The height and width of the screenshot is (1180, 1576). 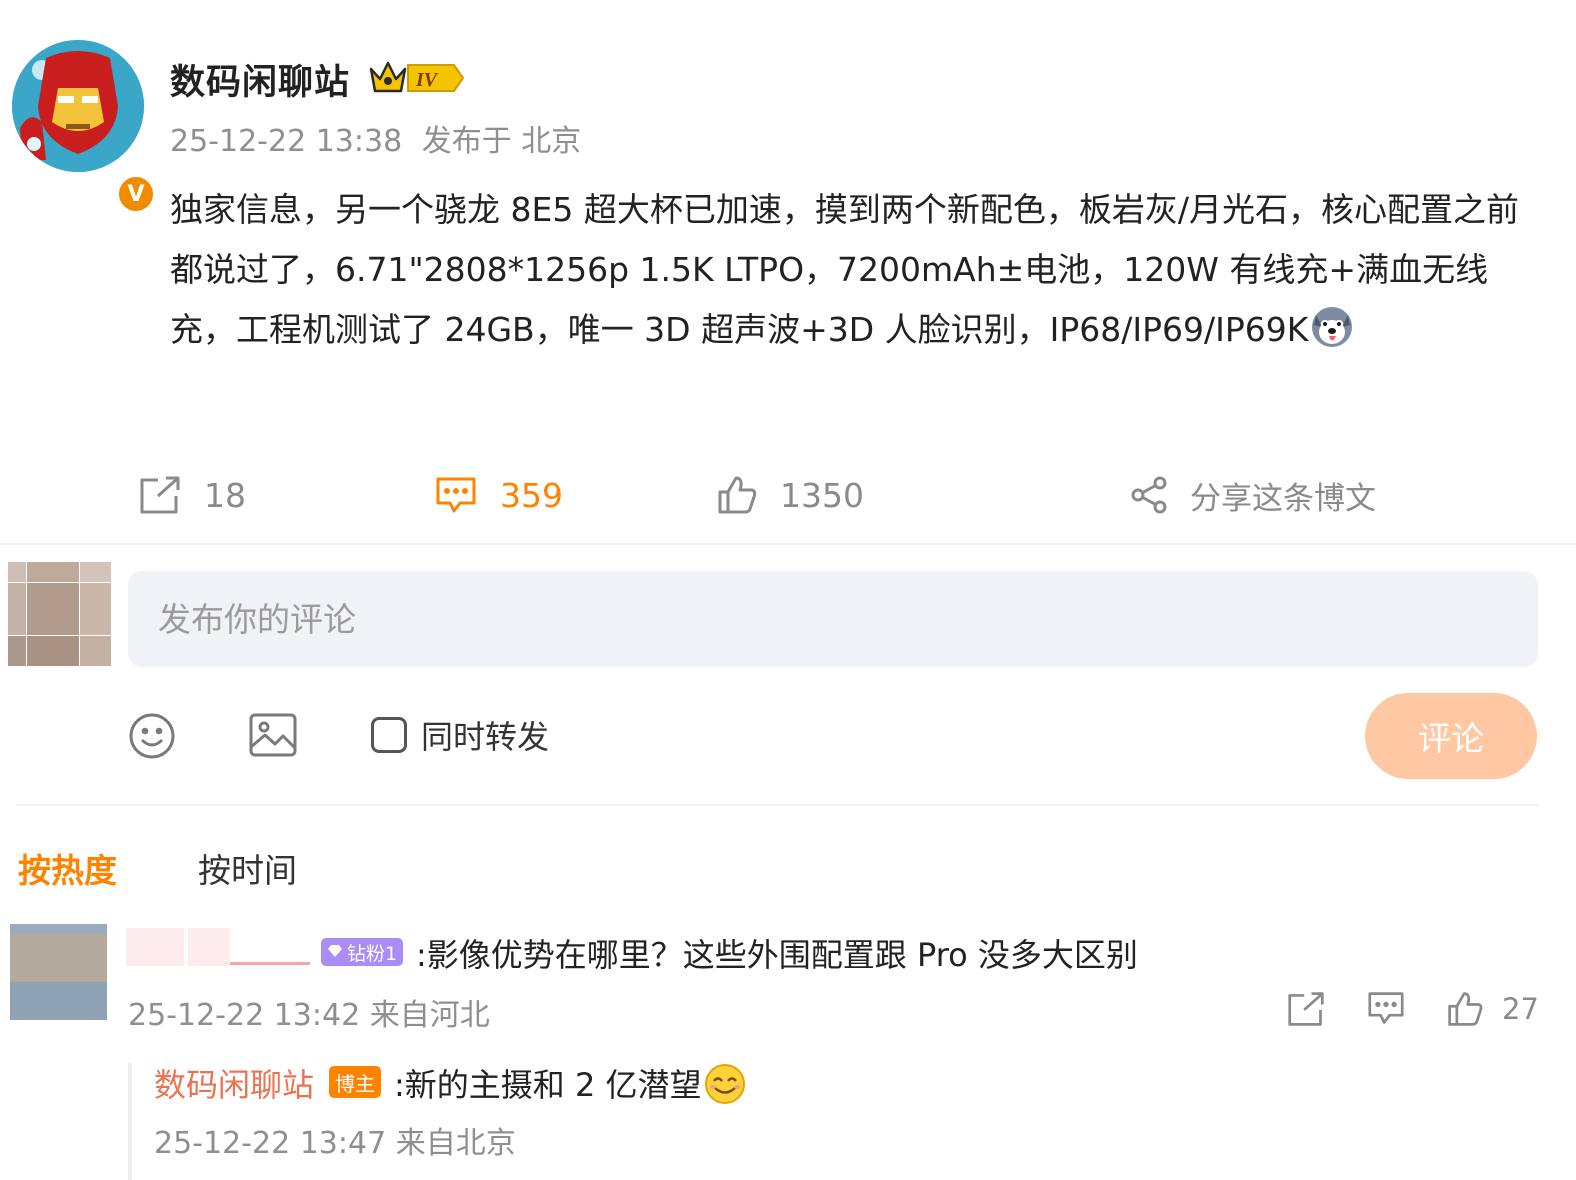 What do you see at coordinates (58, 972) in the screenshot?
I see `commenter-avatar` at bounding box center [58, 972].